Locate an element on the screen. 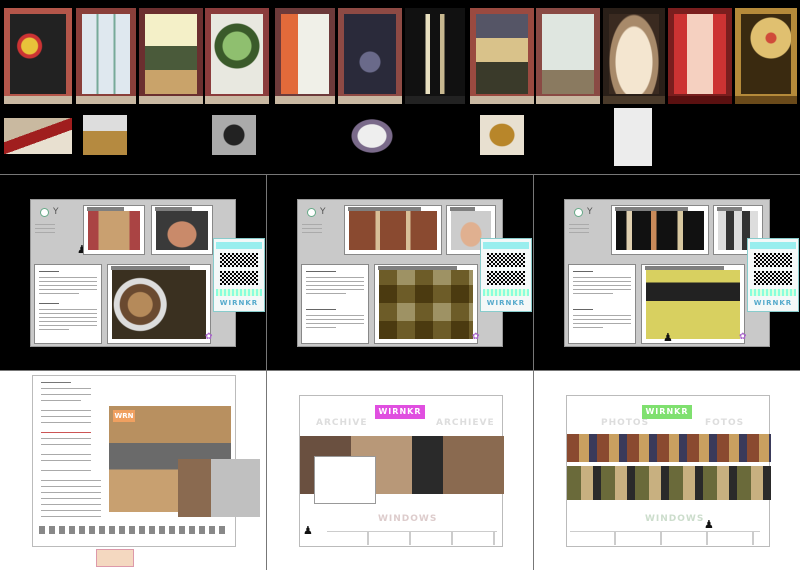 The height and width of the screenshot is (570, 800). photo-tile-puzzle is located at coordinates (426, 304).